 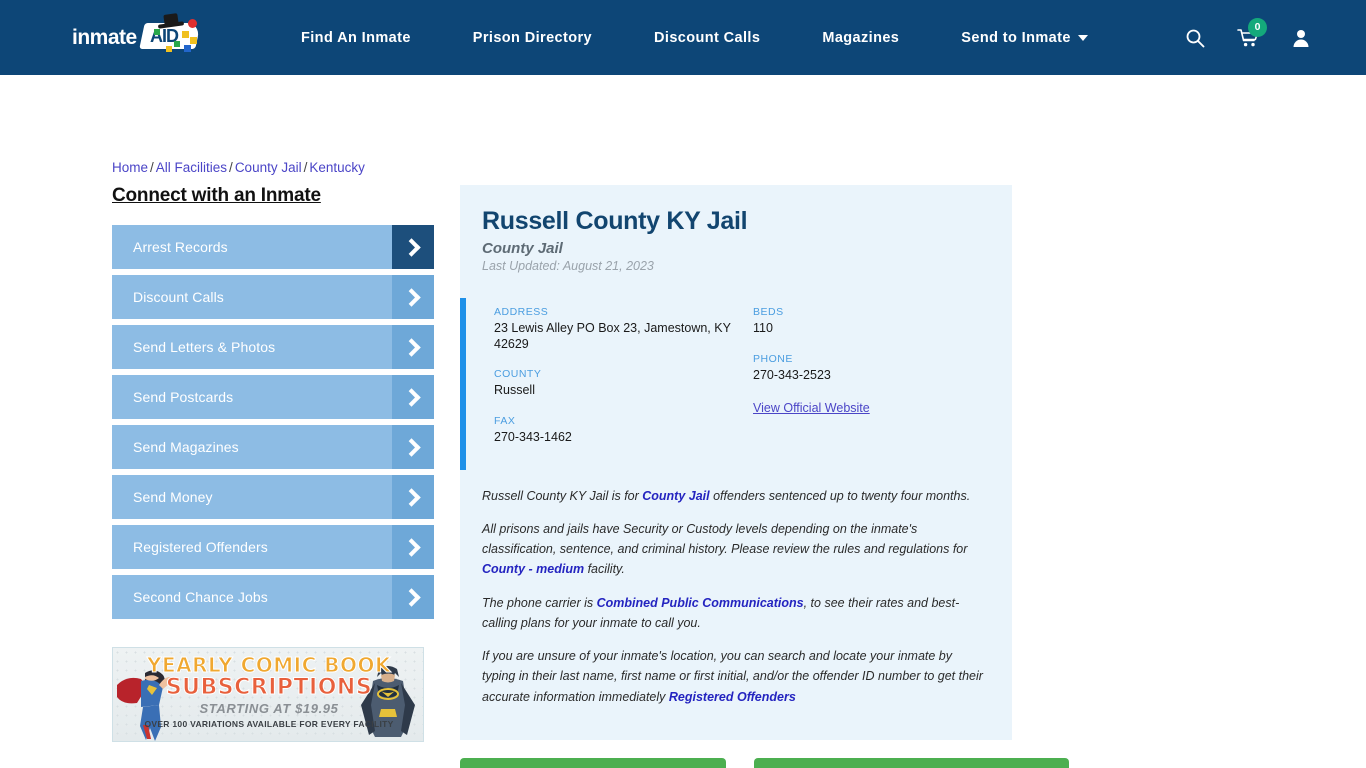 I want to click on ad-headline-line1: YEARLY COMIC BOOK, so click(x=268, y=665).